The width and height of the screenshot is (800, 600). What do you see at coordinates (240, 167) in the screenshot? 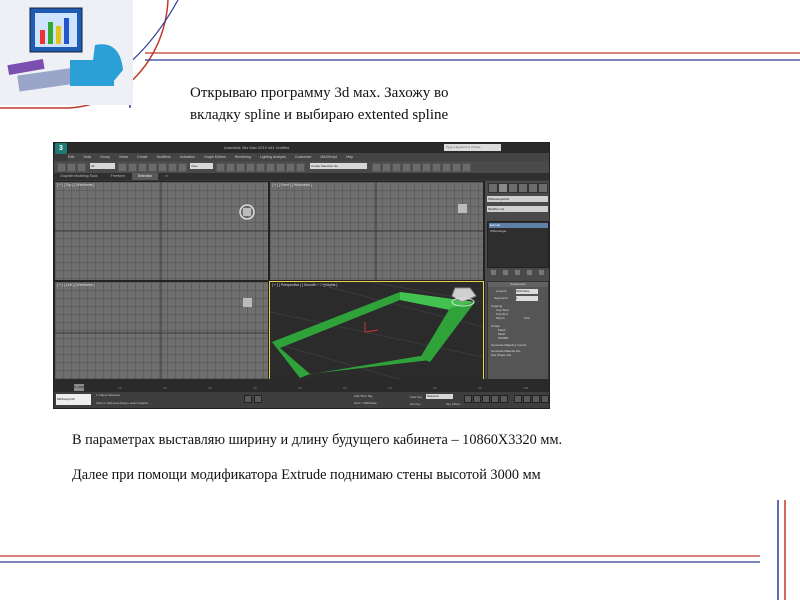
I see `snap-toggle-icon` at bounding box center [240, 167].